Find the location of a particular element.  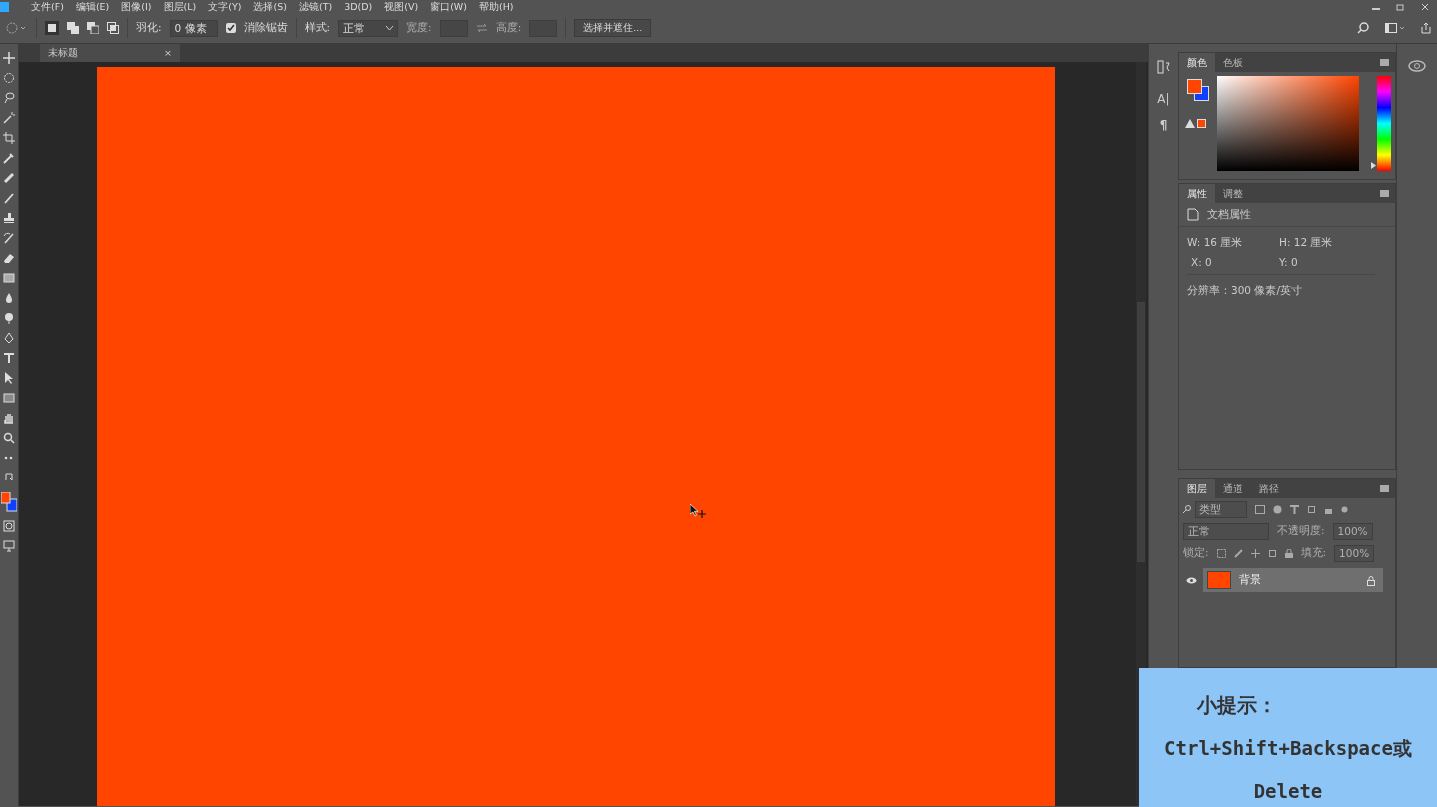

lasso-tool-icon is located at coordinates (9, 98).